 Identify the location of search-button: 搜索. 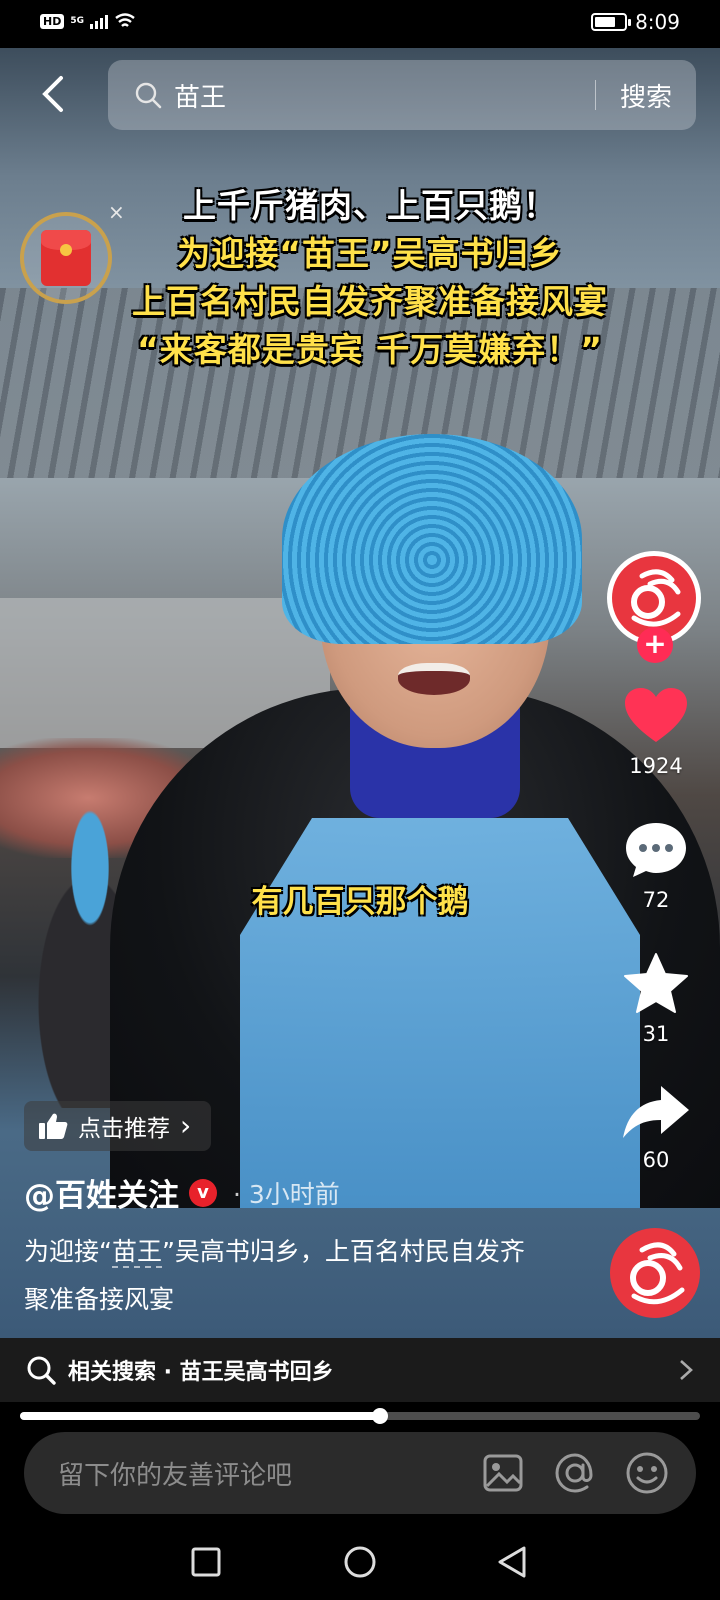
(646, 95).